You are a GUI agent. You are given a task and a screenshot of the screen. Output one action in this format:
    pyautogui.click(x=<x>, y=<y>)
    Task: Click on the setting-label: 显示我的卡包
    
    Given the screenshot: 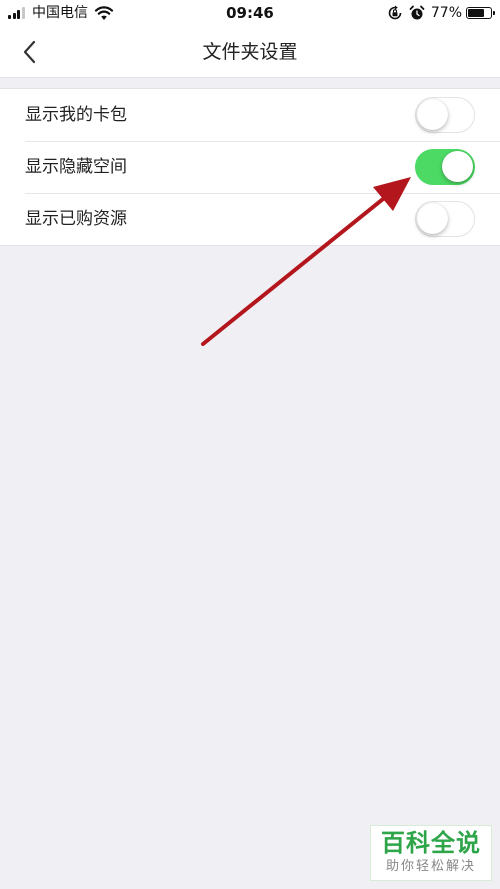 What is the action you would take?
    pyautogui.click(x=76, y=115)
    